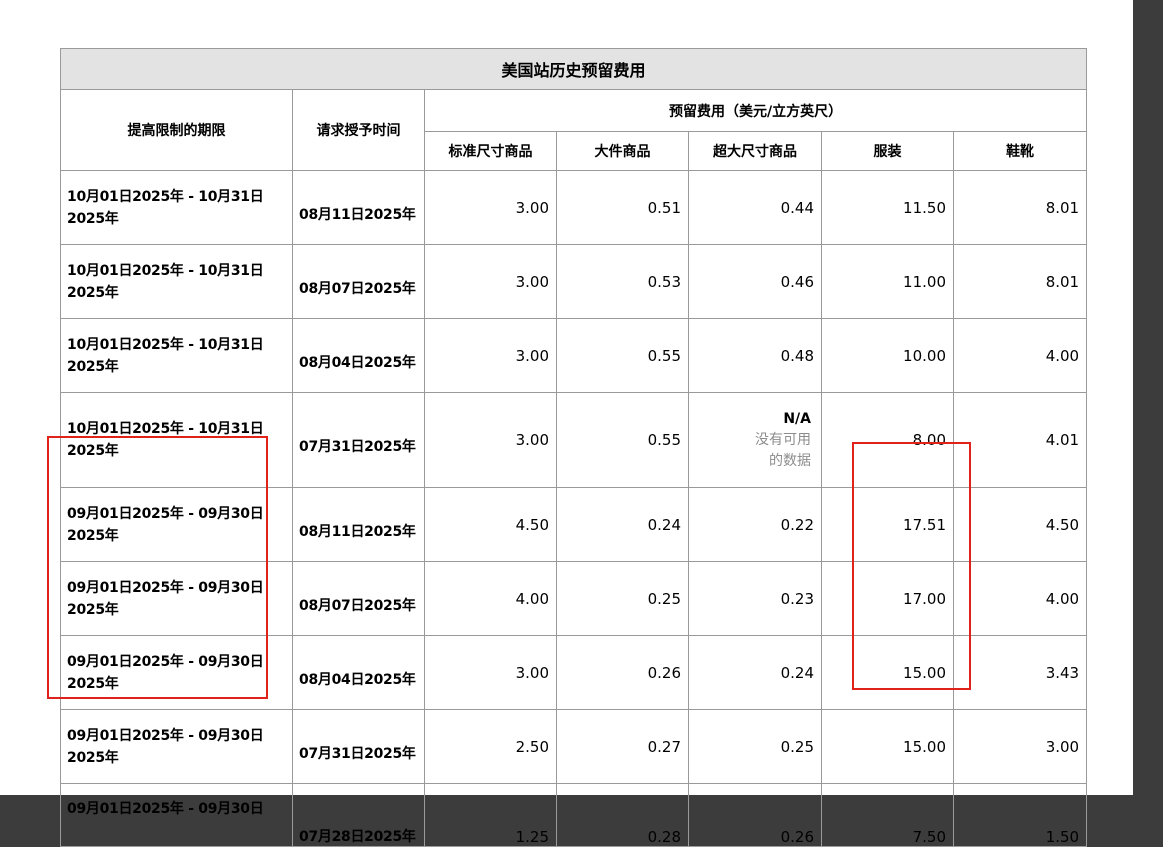 The width and height of the screenshot is (1163, 847). Describe the element at coordinates (755, 355) in the screenshot. I see `oversize-fee: 0.48` at that location.